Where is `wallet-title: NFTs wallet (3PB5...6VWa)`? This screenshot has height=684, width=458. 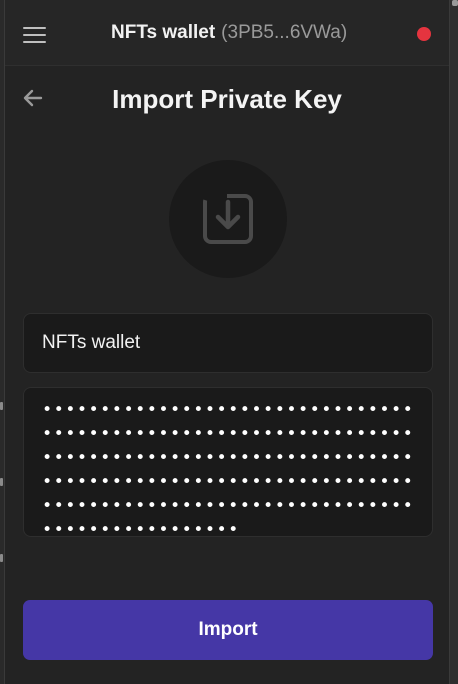
wallet-title: NFTs wallet (3PB5...6VWa) is located at coordinates (229, 33).